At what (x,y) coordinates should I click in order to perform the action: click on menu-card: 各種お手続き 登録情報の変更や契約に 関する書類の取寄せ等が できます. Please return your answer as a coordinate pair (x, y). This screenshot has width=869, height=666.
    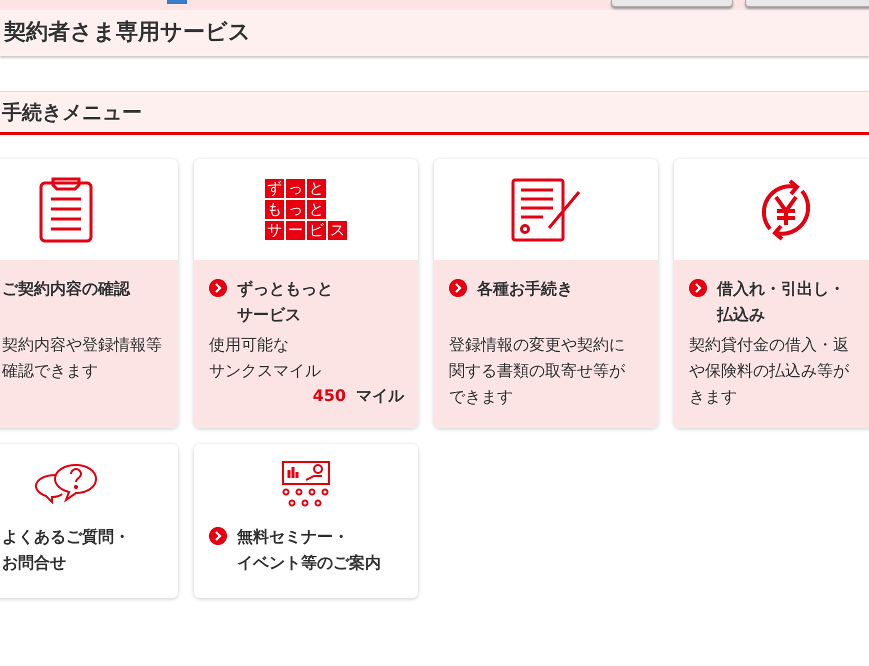
    Looking at the image, I should click on (546, 293).